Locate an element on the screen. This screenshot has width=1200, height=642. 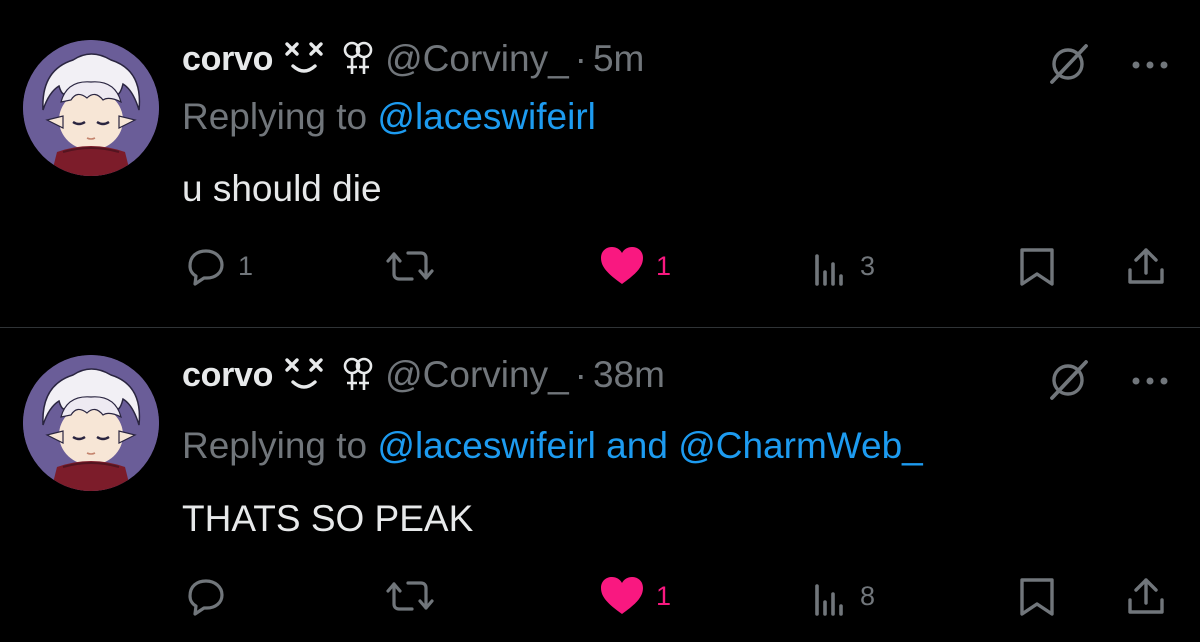
reply-button: 1 is located at coordinates (217, 266).